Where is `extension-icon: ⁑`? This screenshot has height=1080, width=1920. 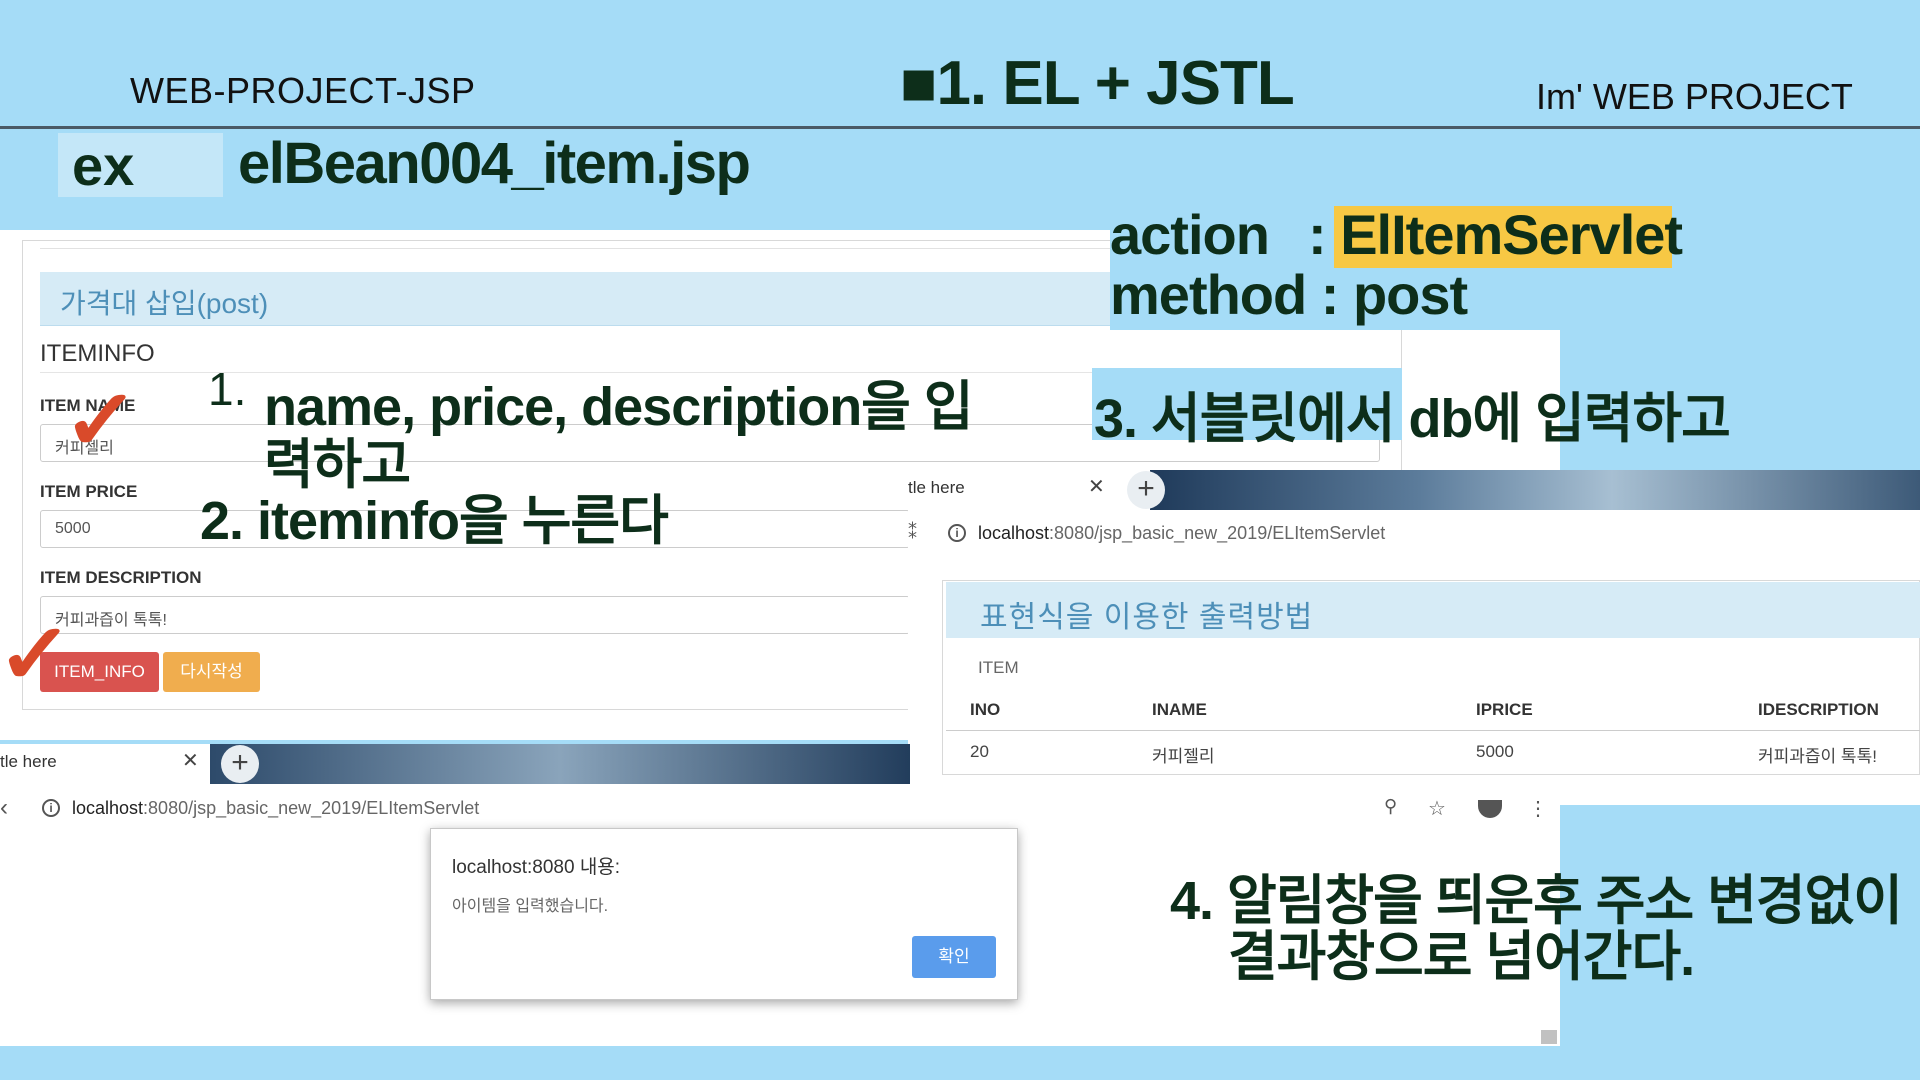
extension-icon: ⁑ is located at coordinates (912, 532).